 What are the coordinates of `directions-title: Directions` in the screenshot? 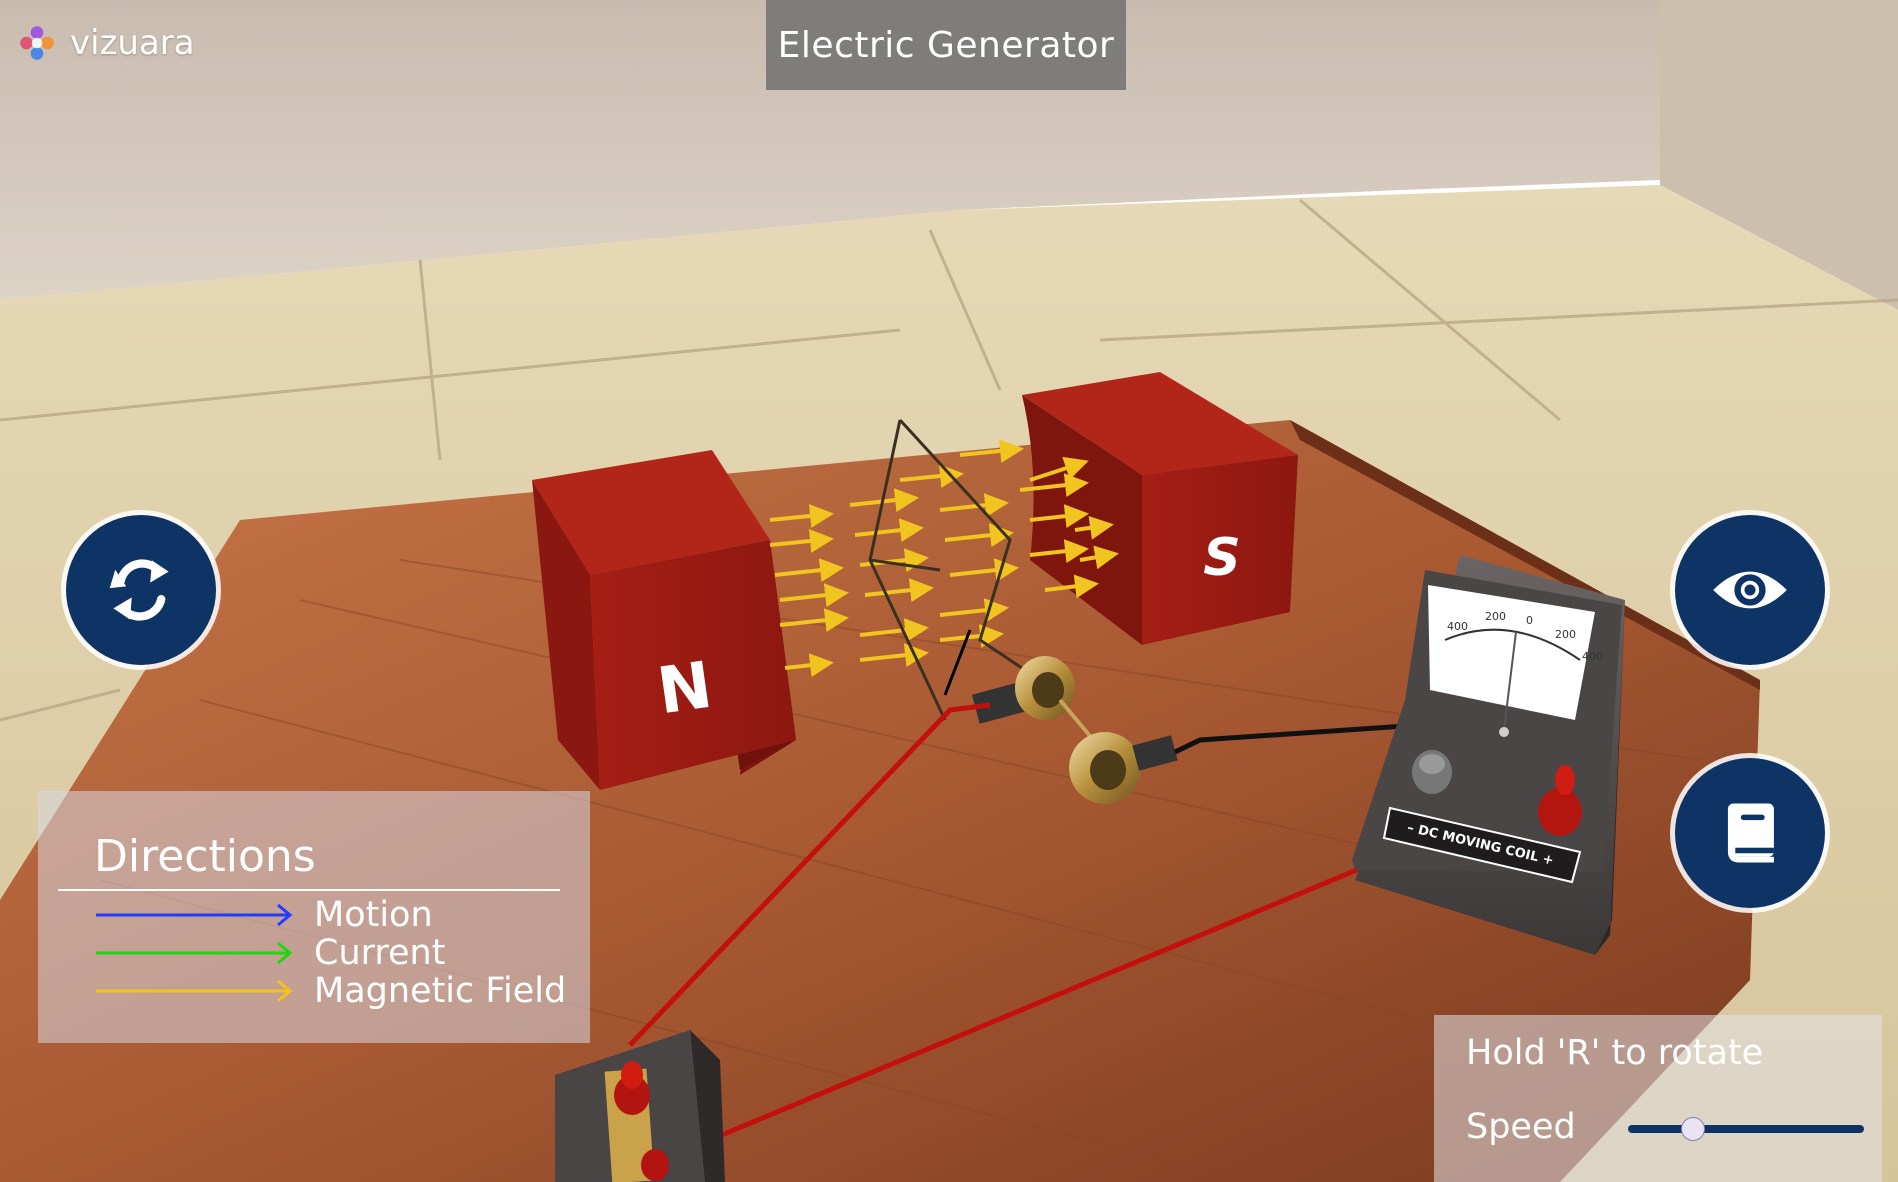 It's located at (205, 856).